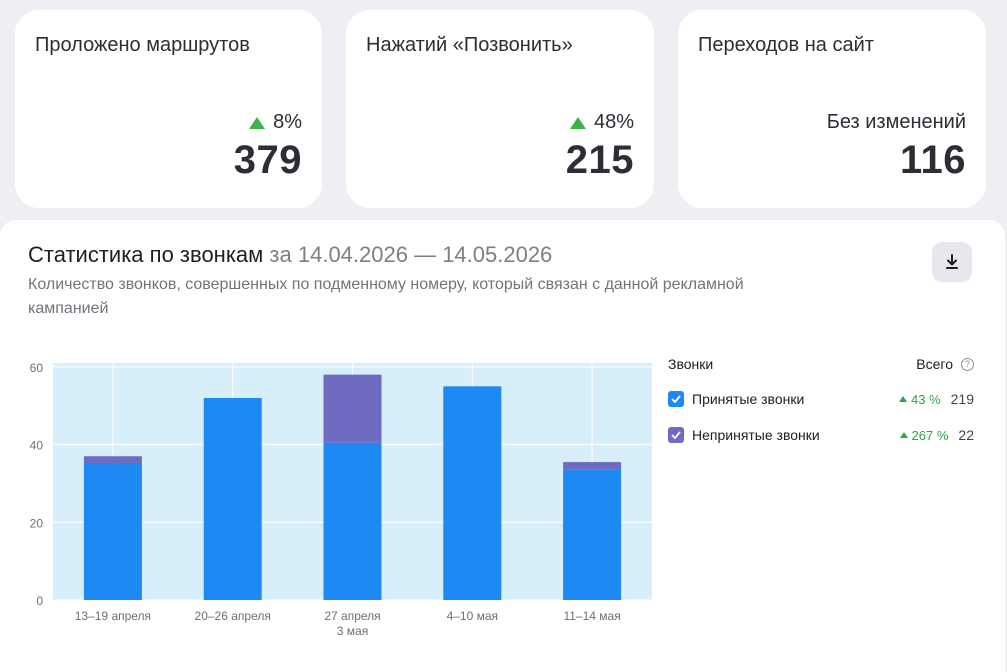  What do you see at coordinates (469, 45) in the screenshot?
I see `card-title: Нажатий «Позвонить»` at bounding box center [469, 45].